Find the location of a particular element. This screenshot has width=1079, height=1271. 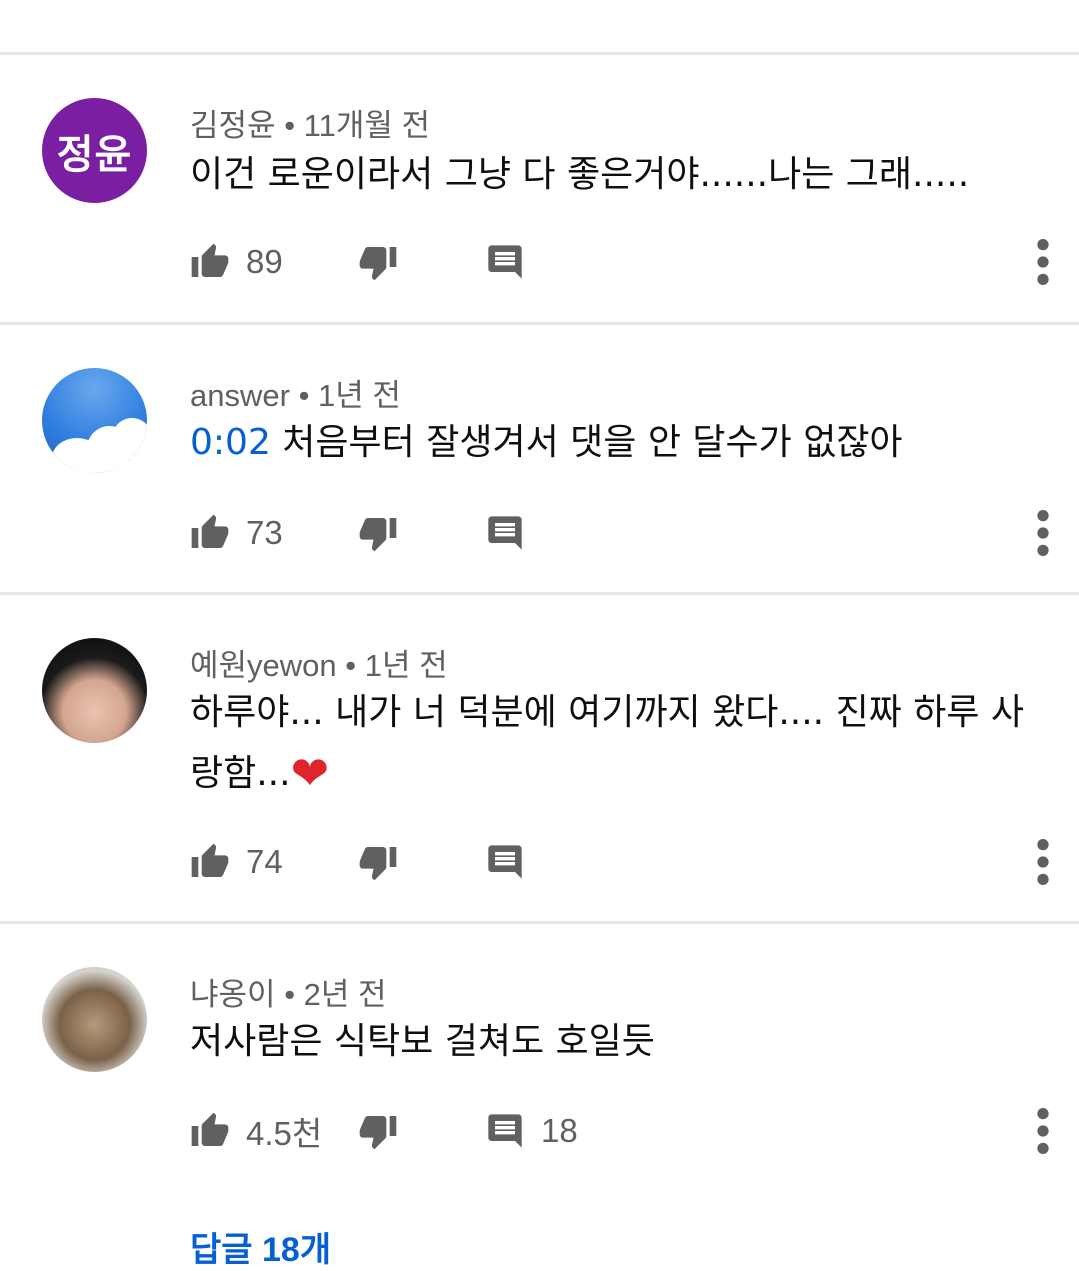

like-button: 4.5천 is located at coordinates (256, 1131).